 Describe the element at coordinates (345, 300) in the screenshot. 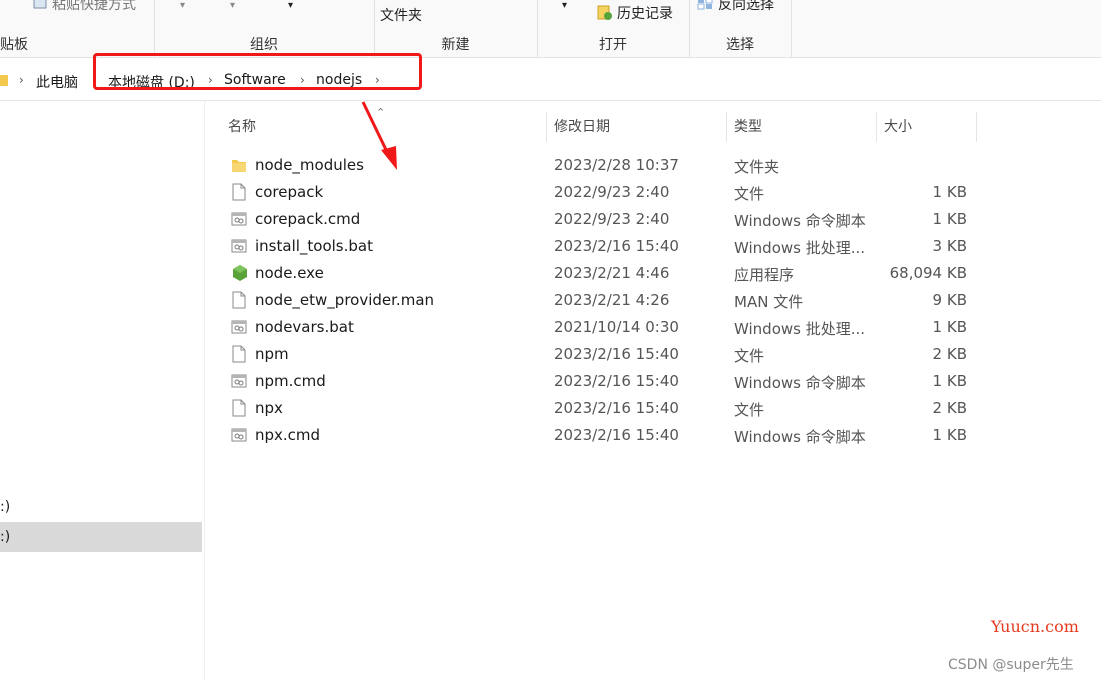

I see `file-name: node_etw_provider.man` at that location.